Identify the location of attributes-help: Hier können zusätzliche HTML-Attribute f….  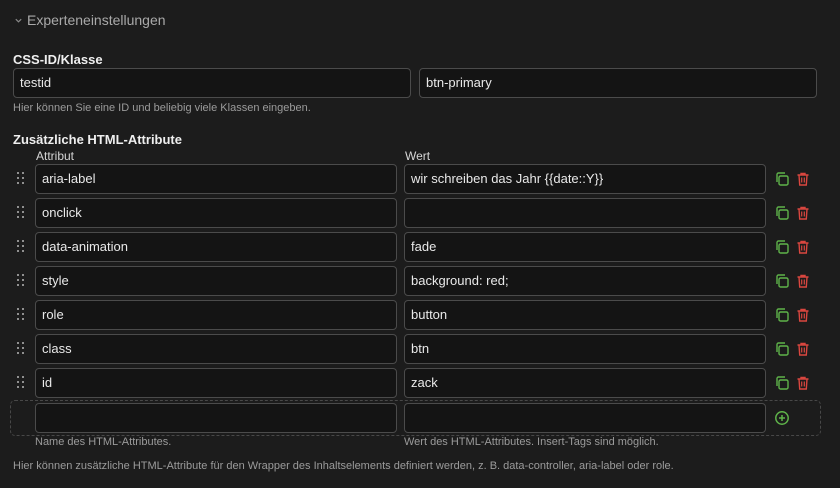
(343, 466).